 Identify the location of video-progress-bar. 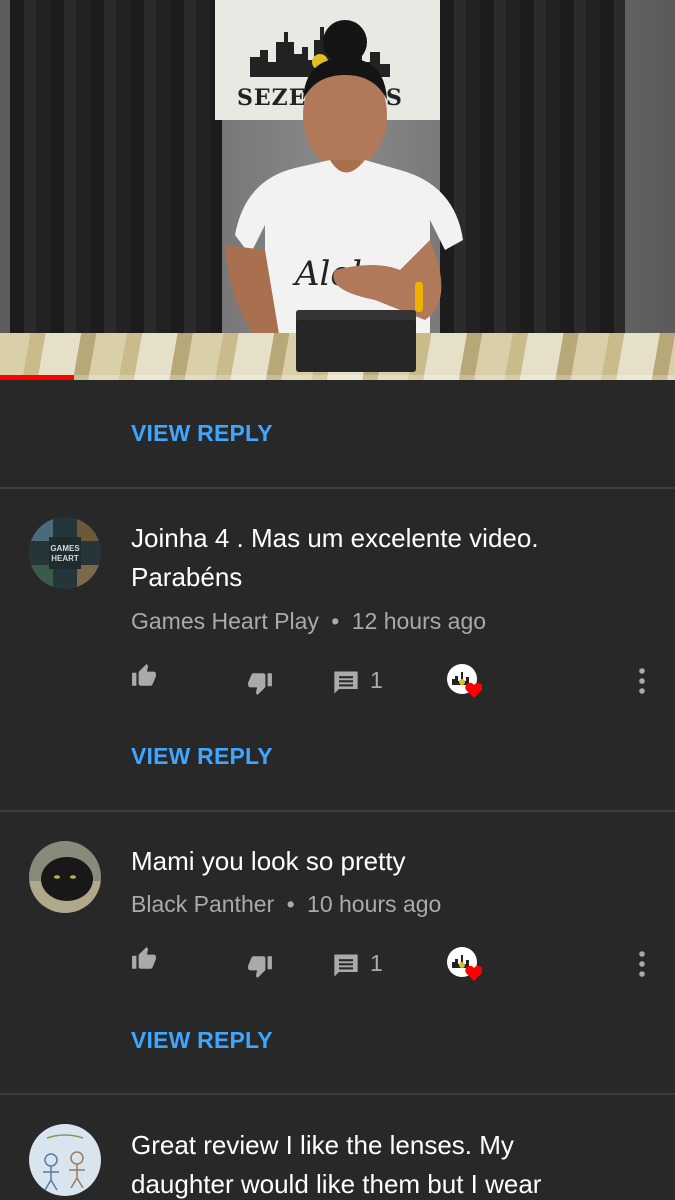
(337, 377).